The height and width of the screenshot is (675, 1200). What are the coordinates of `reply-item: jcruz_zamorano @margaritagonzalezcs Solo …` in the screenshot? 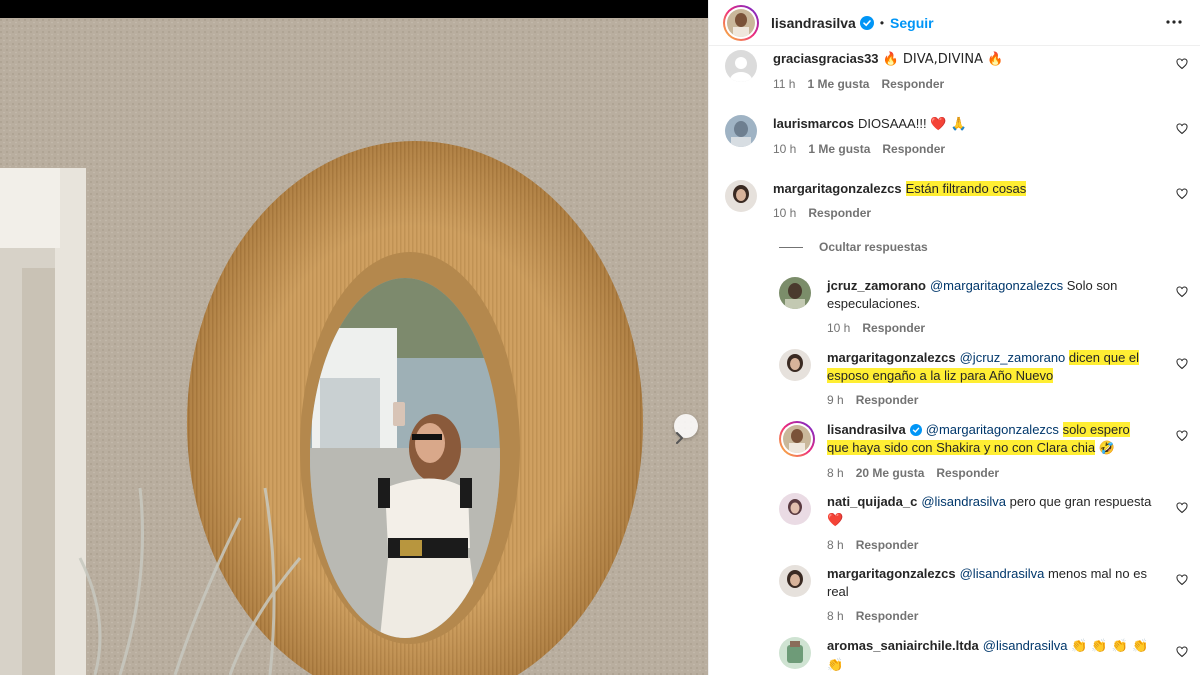 It's located at (973, 307).